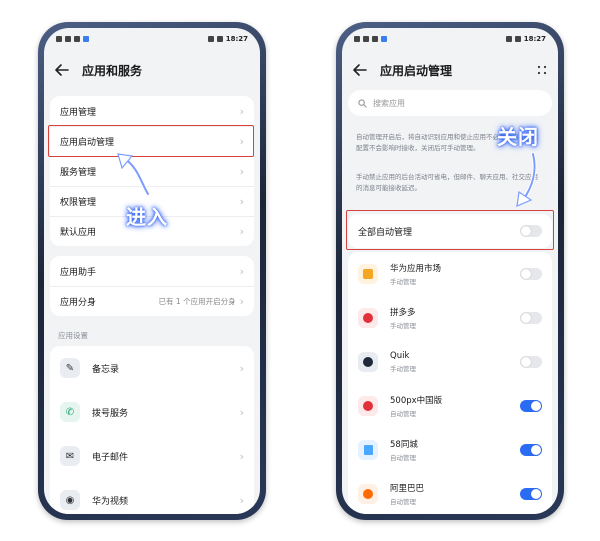  I want to click on quik-icon, so click(368, 362).